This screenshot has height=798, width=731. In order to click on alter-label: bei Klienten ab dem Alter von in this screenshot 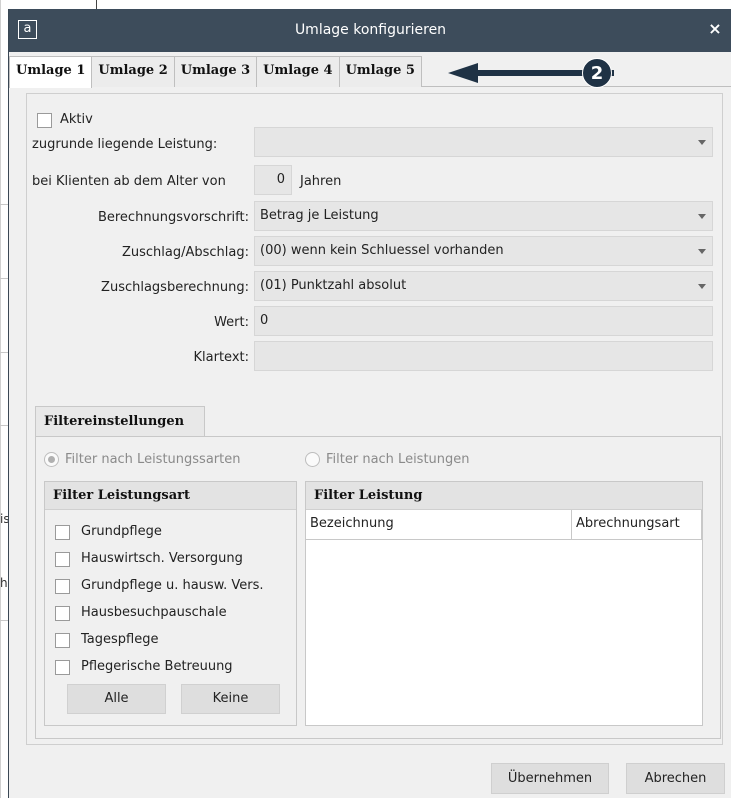, I will do `click(129, 181)`.